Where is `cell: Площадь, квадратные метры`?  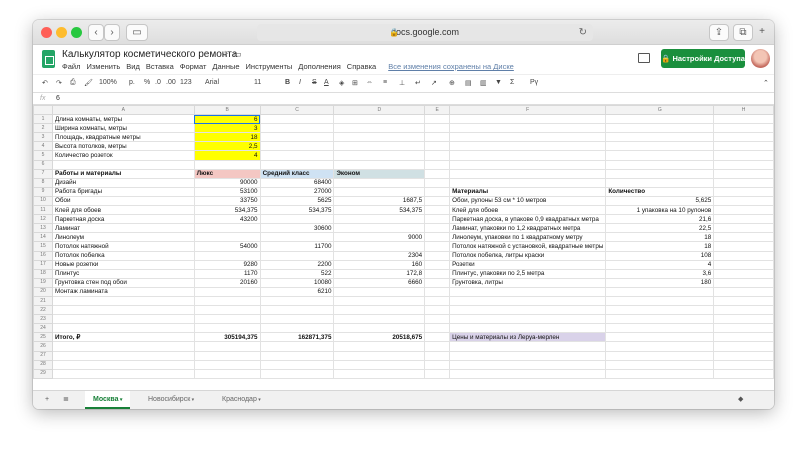 cell: Площадь, квадратные метры is located at coordinates (123, 137).